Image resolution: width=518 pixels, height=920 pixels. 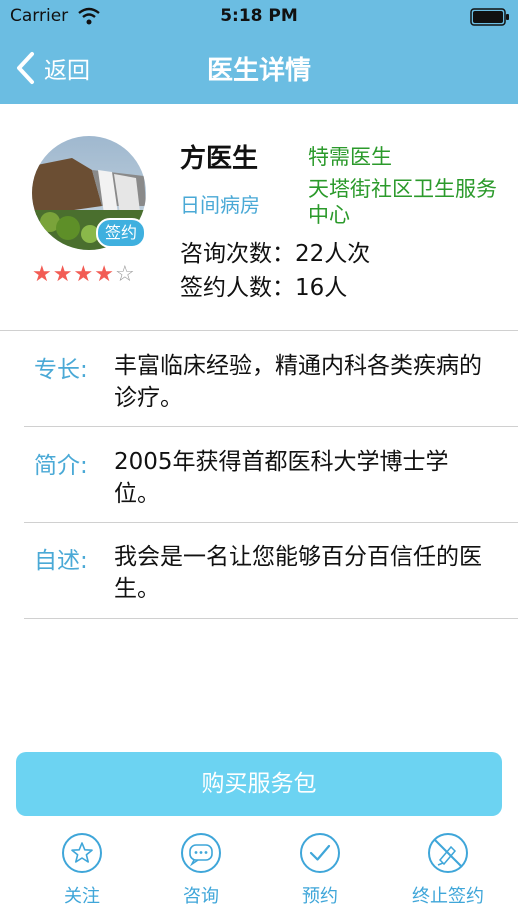 I want to click on buy-service-package-button: 购买服务包, so click(x=259, y=784).